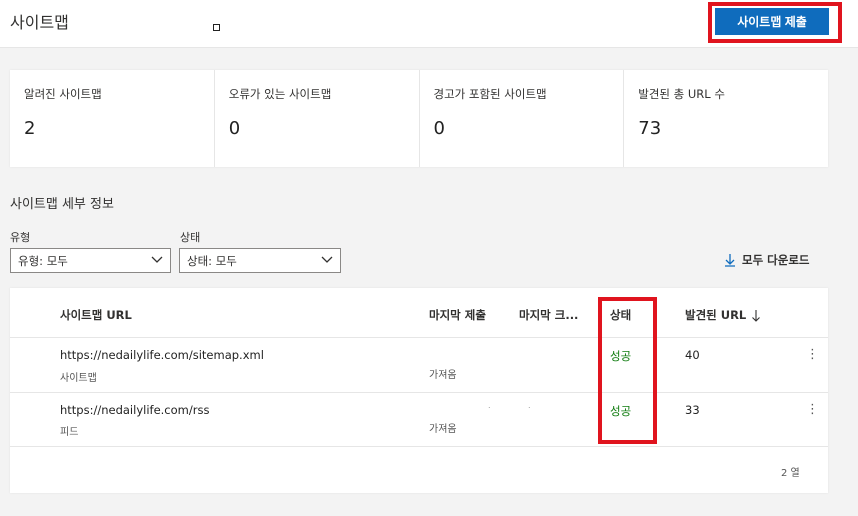  Describe the element at coordinates (812, 355) in the screenshot. I see `row-1-more-icon: ⋮` at that location.